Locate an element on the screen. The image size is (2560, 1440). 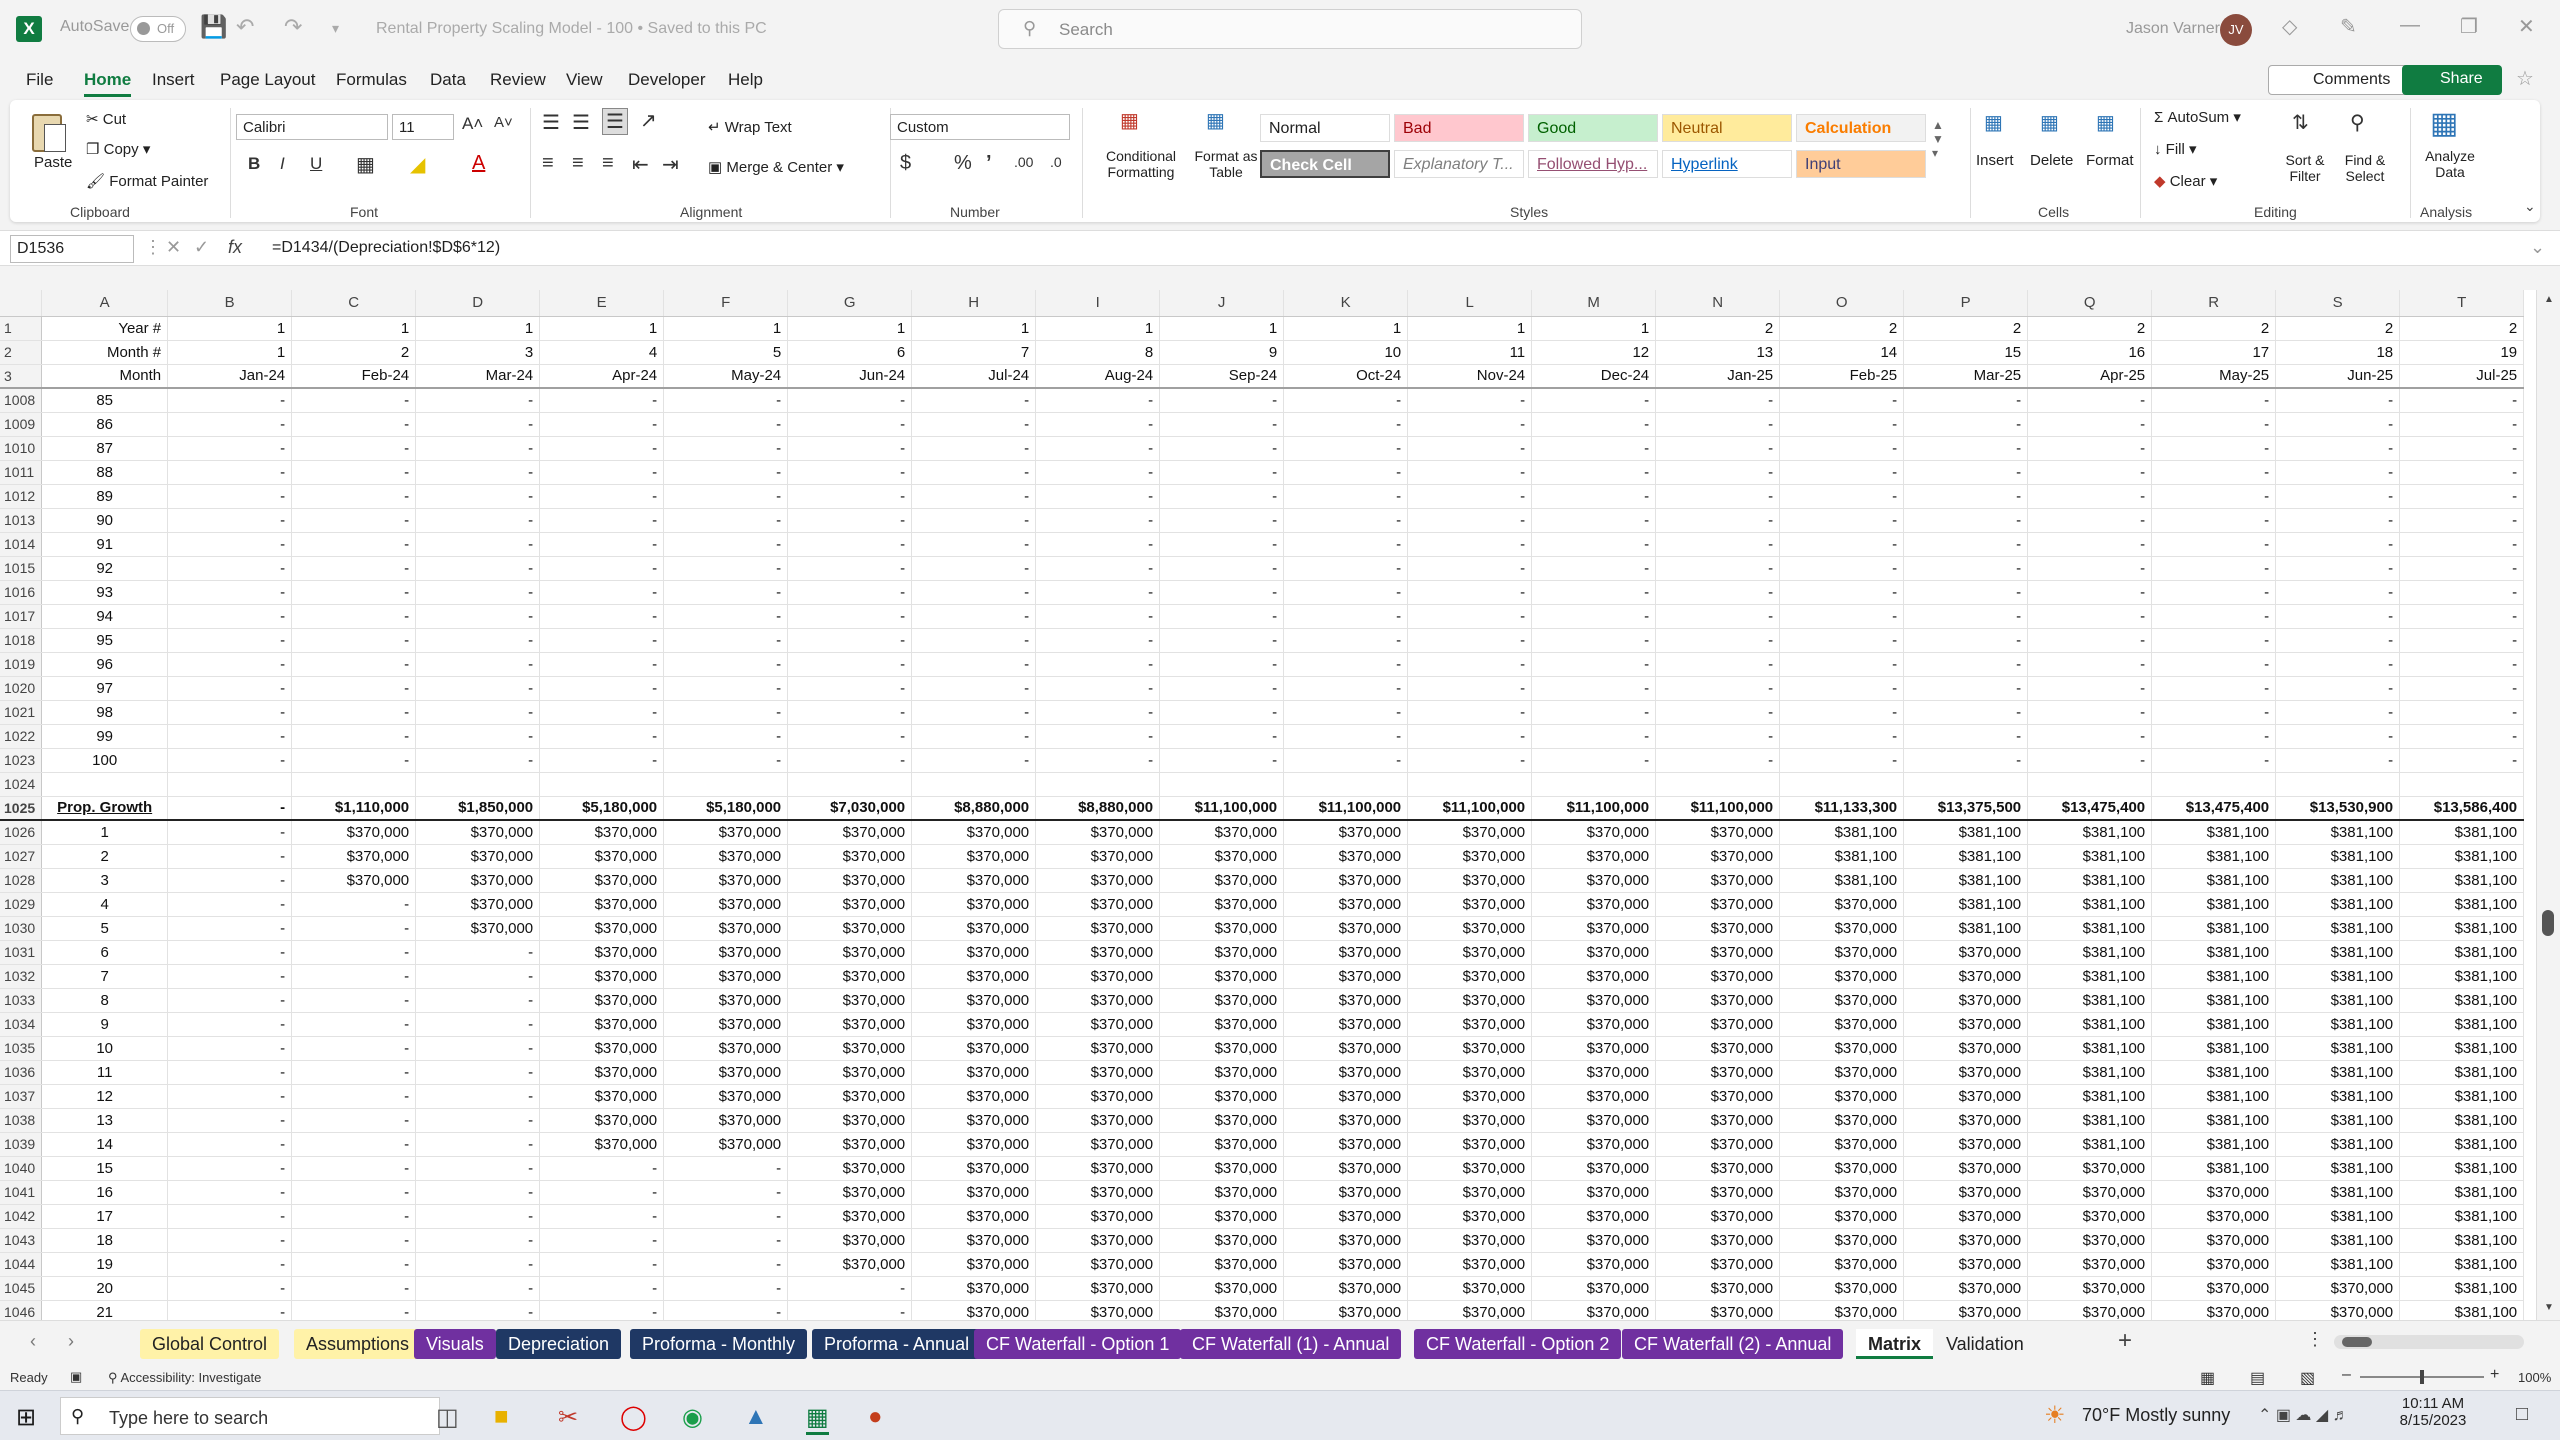
row-label: 12 is located at coordinates (105, 1096).